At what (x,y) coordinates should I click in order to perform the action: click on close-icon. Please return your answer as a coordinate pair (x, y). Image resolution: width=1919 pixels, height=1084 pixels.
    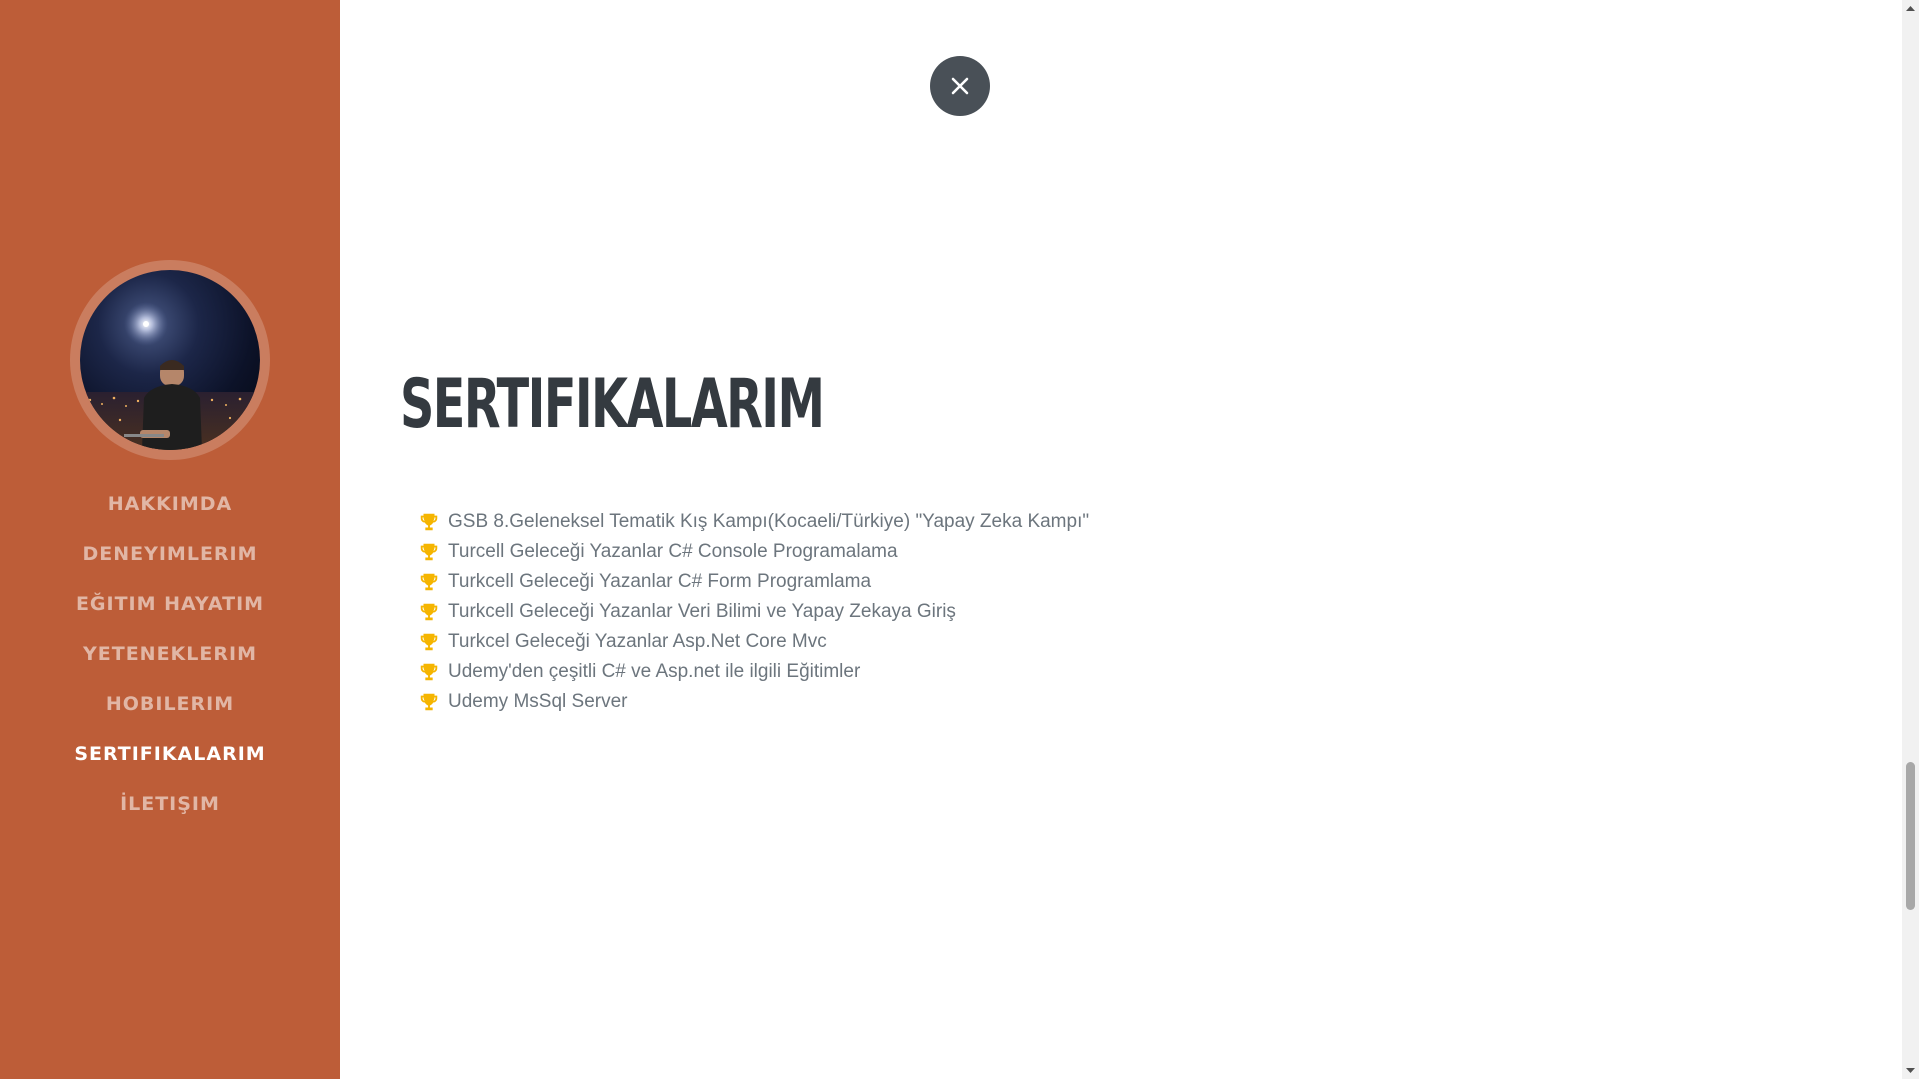
    Looking at the image, I should click on (960, 86).